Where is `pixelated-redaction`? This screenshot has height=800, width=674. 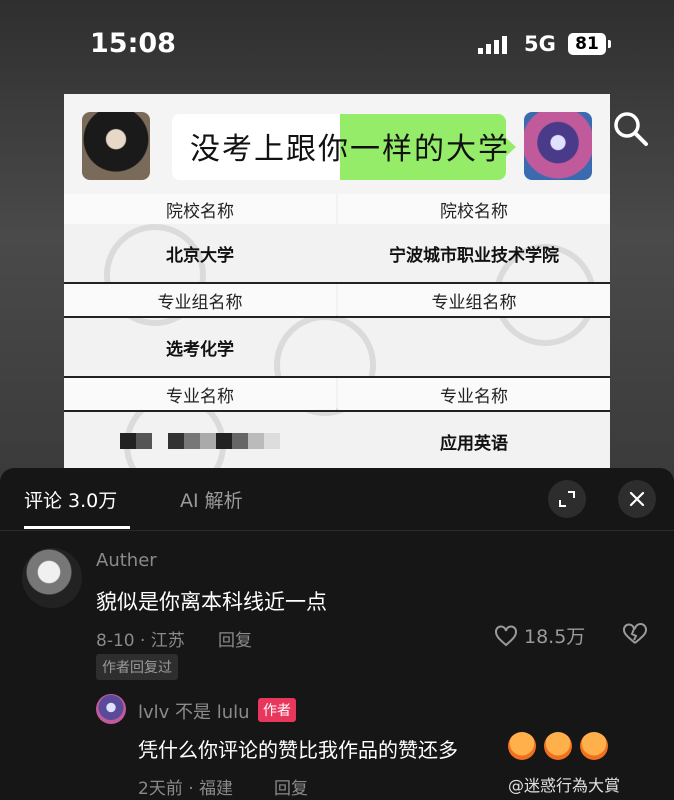 pixelated-redaction is located at coordinates (200, 441).